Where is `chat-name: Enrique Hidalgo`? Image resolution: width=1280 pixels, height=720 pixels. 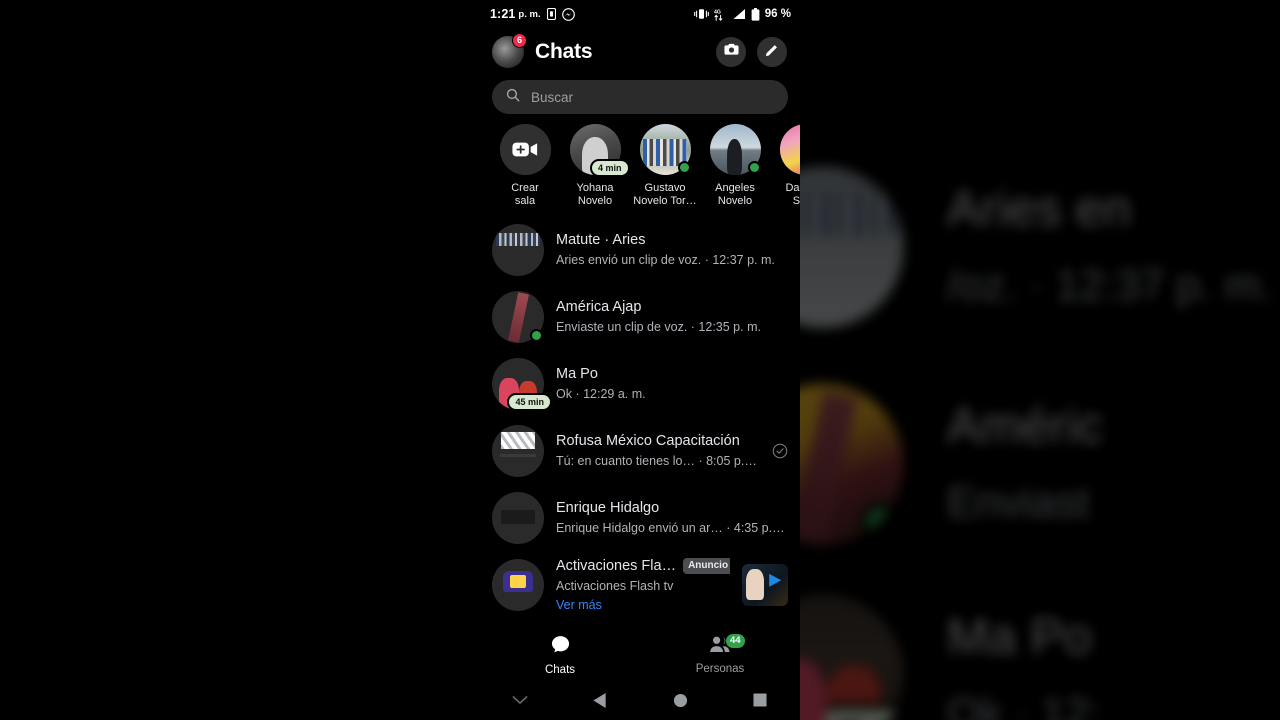 chat-name: Enrique Hidalgo is located at coordinates (608, 507).